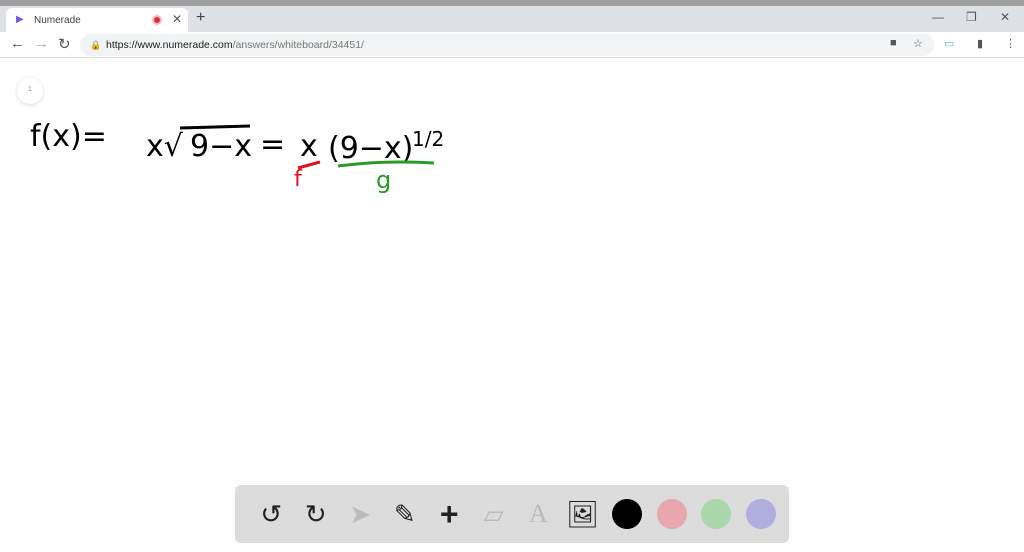  Describe the element at coordinates (57, 20) in the screenshot. I see `tab-title: Numerade` at that location.